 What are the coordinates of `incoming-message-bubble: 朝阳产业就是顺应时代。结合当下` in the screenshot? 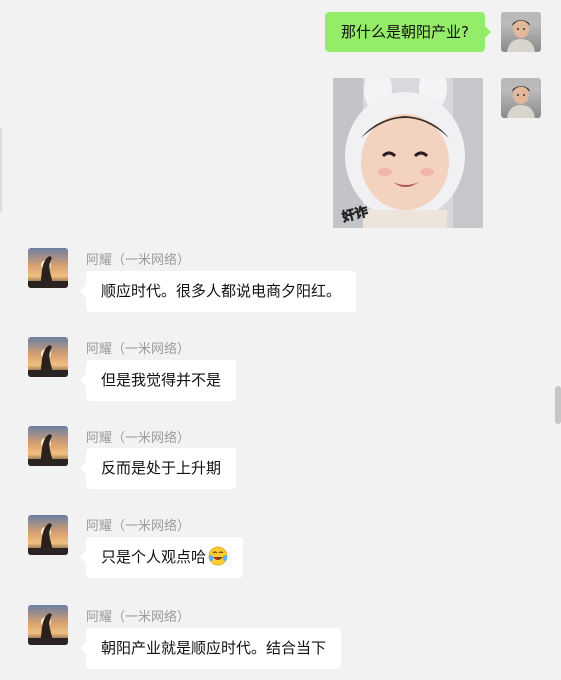 It's located at (210, 648).